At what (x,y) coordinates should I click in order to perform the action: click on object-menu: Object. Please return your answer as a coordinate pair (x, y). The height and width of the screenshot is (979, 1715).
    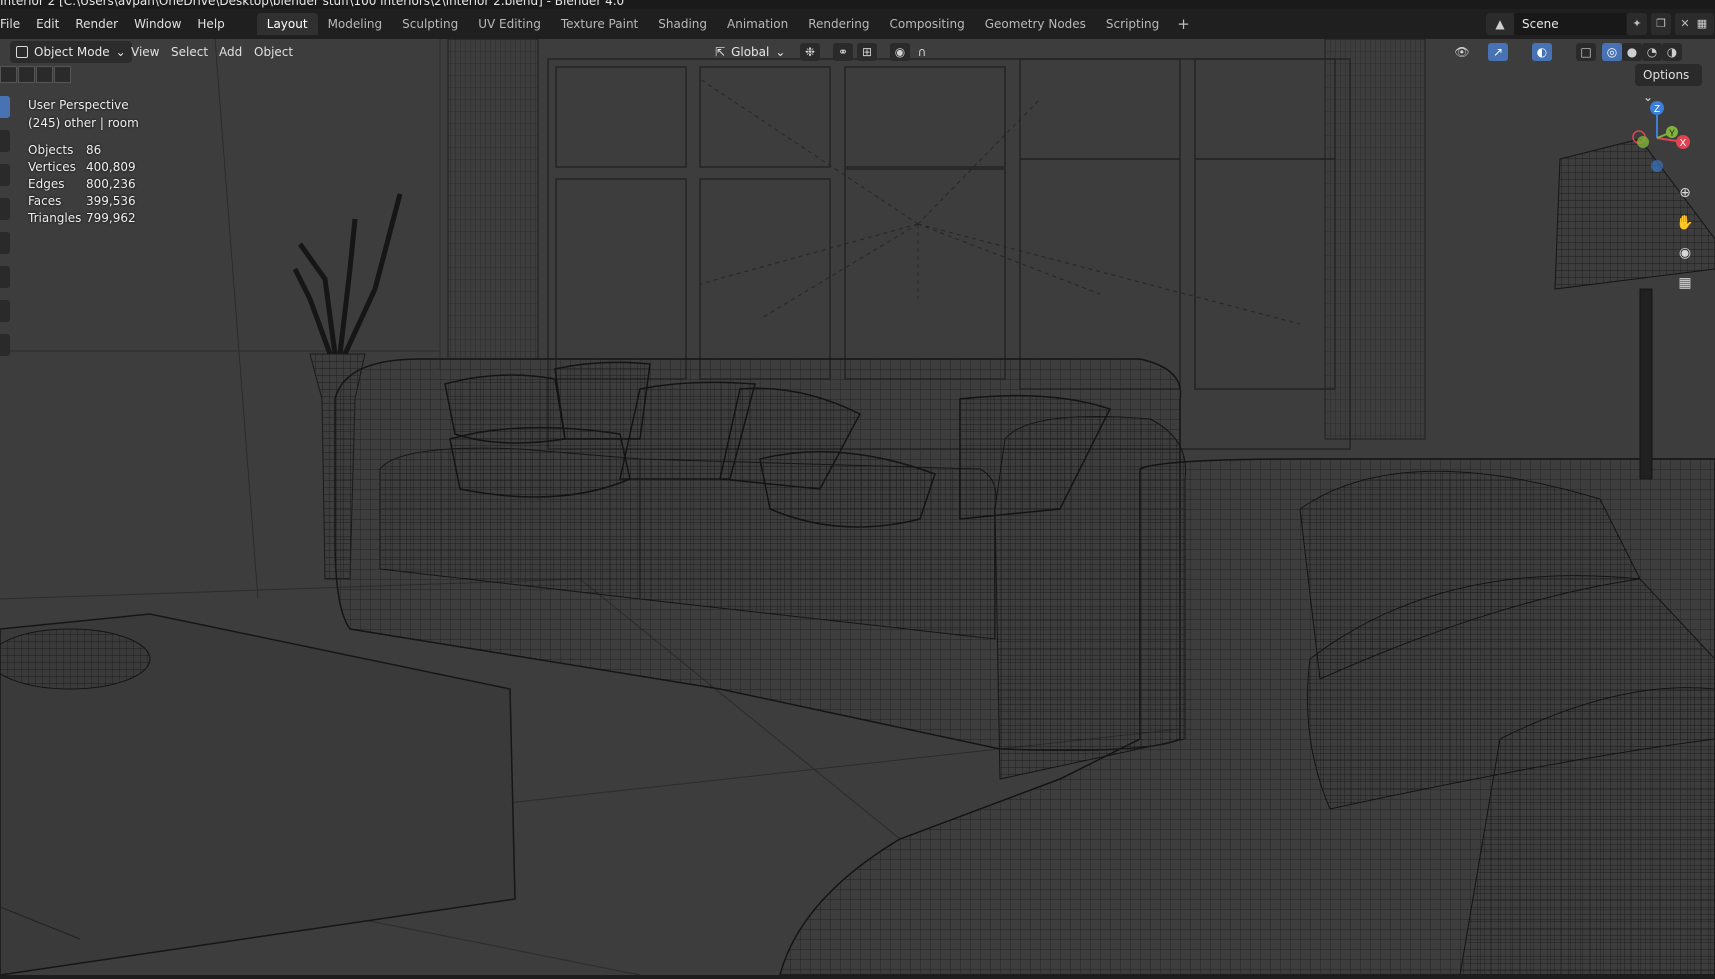
    Looking at the image, I should click on (273, 52).